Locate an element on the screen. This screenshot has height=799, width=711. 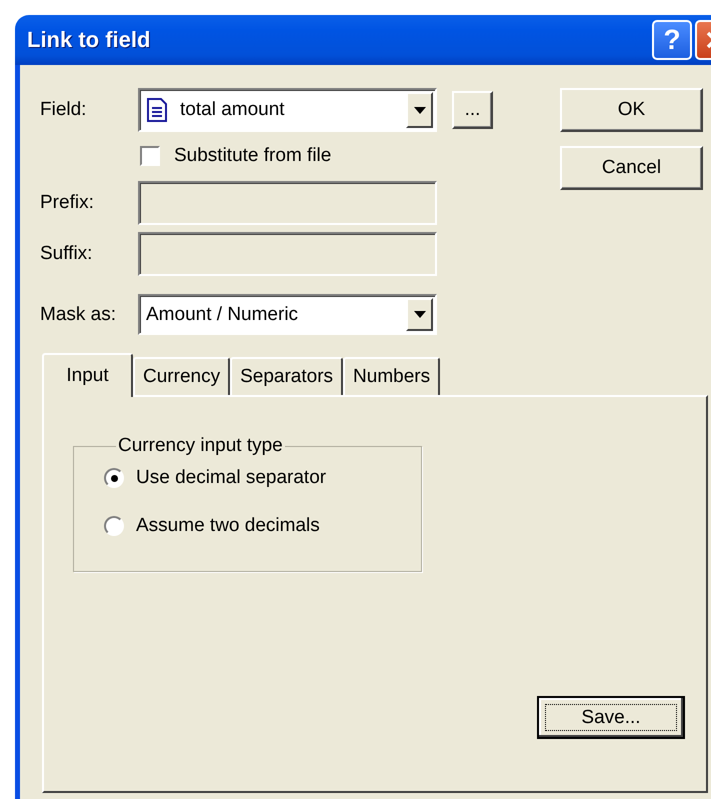
document-icon is located at coordinates (157, 110).